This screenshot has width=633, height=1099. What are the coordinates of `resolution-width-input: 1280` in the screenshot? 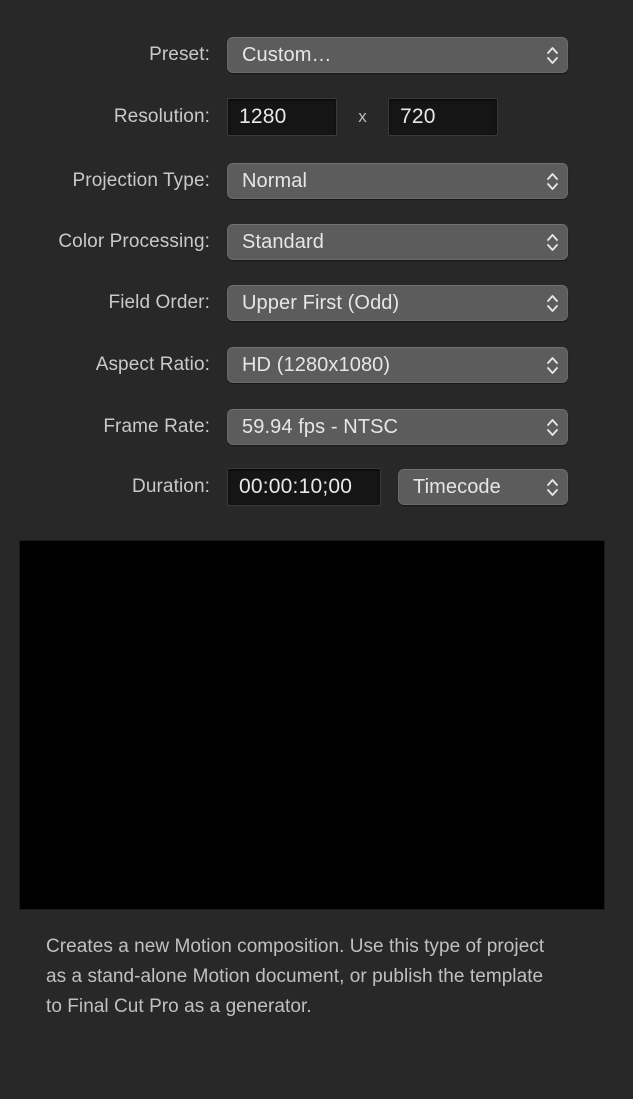 It's located at (282, 117).